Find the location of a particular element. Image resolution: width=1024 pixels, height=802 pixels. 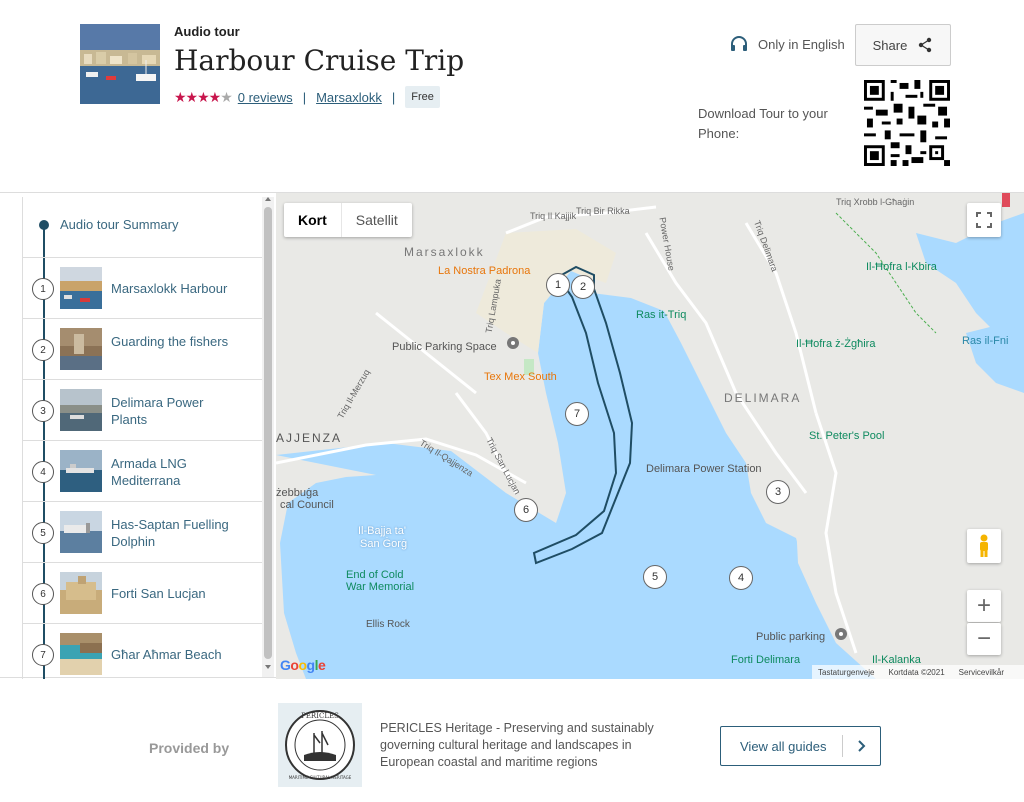

tour-meta: ★★★★★ 0 reviews | Marsaxlokk | Free is located at coordinates (307, 97).